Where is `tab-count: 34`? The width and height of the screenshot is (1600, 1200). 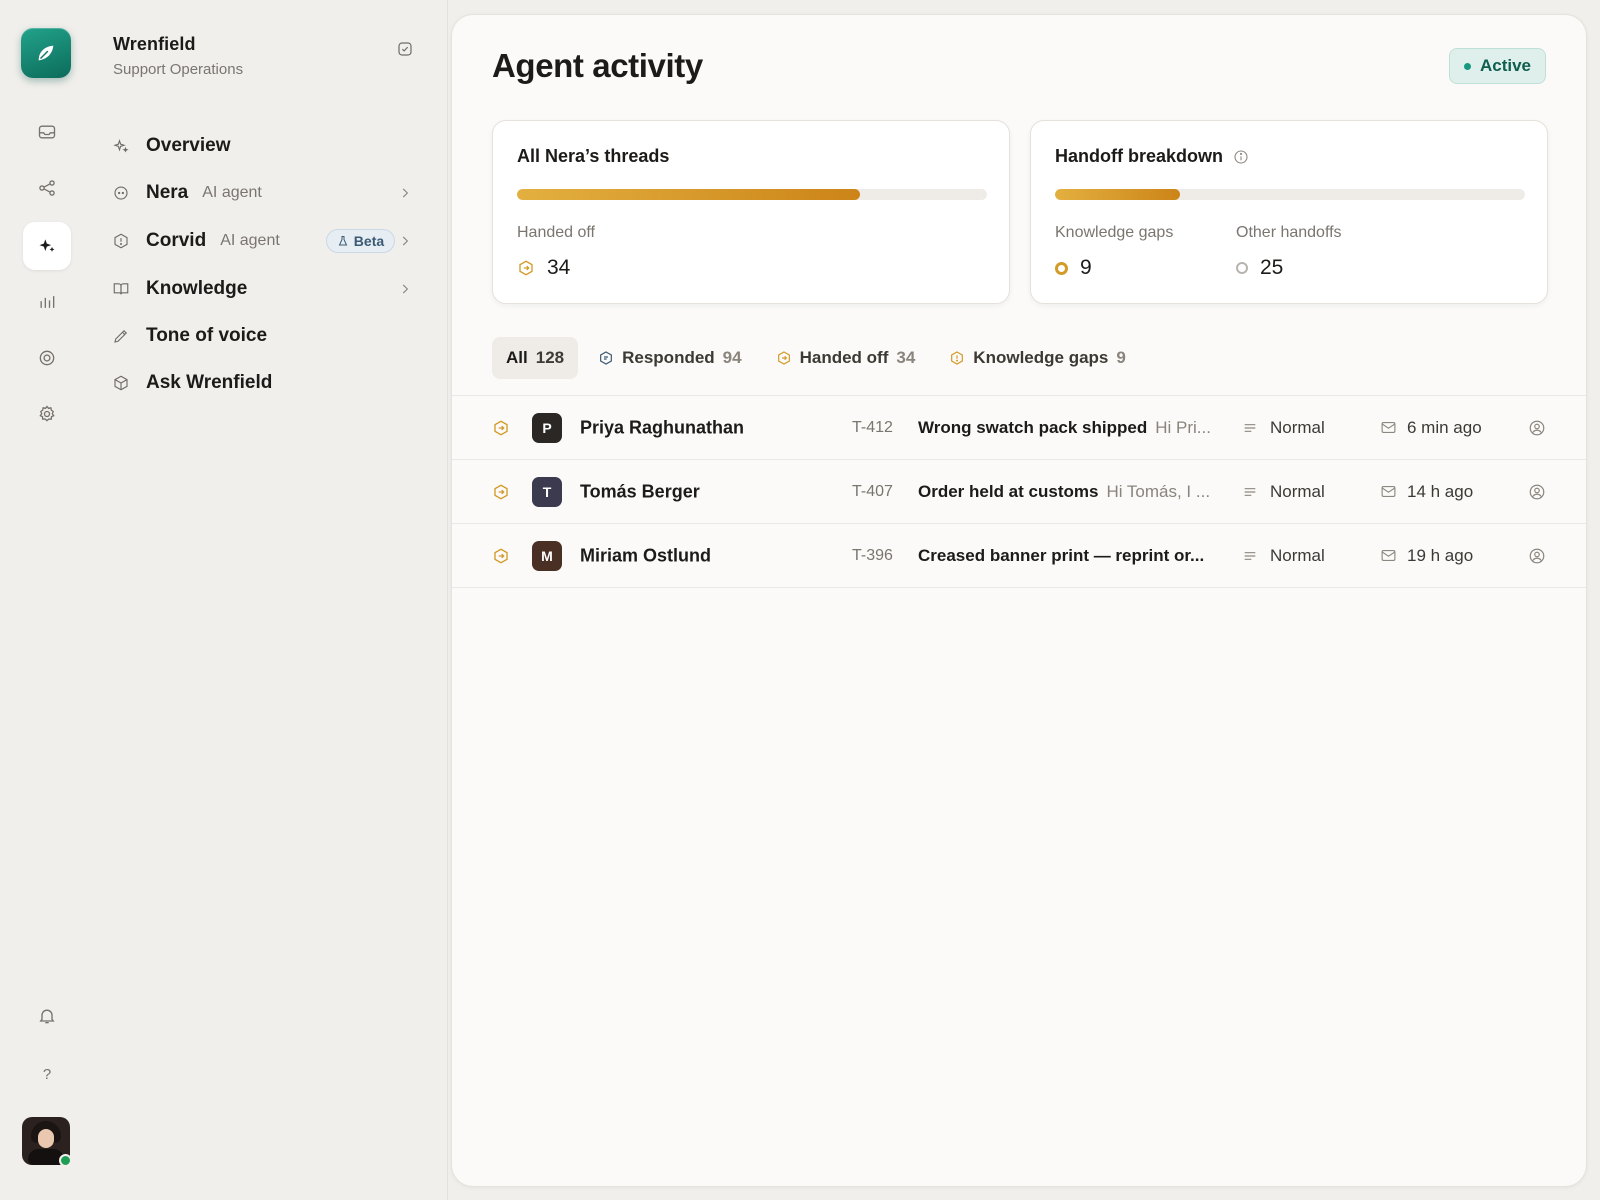 tab-count: 34 is located at coordinates (906, 357).